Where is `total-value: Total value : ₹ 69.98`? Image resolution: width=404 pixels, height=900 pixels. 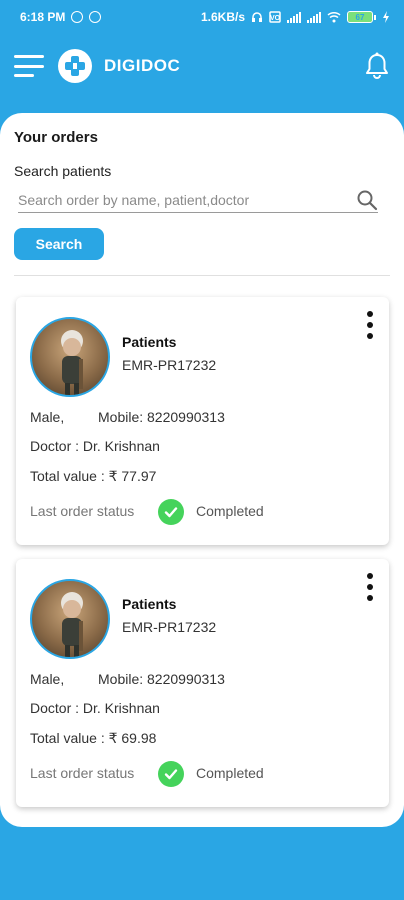
total-value: Total value : ₹ 69.98 is located at coordinates (93, 738).